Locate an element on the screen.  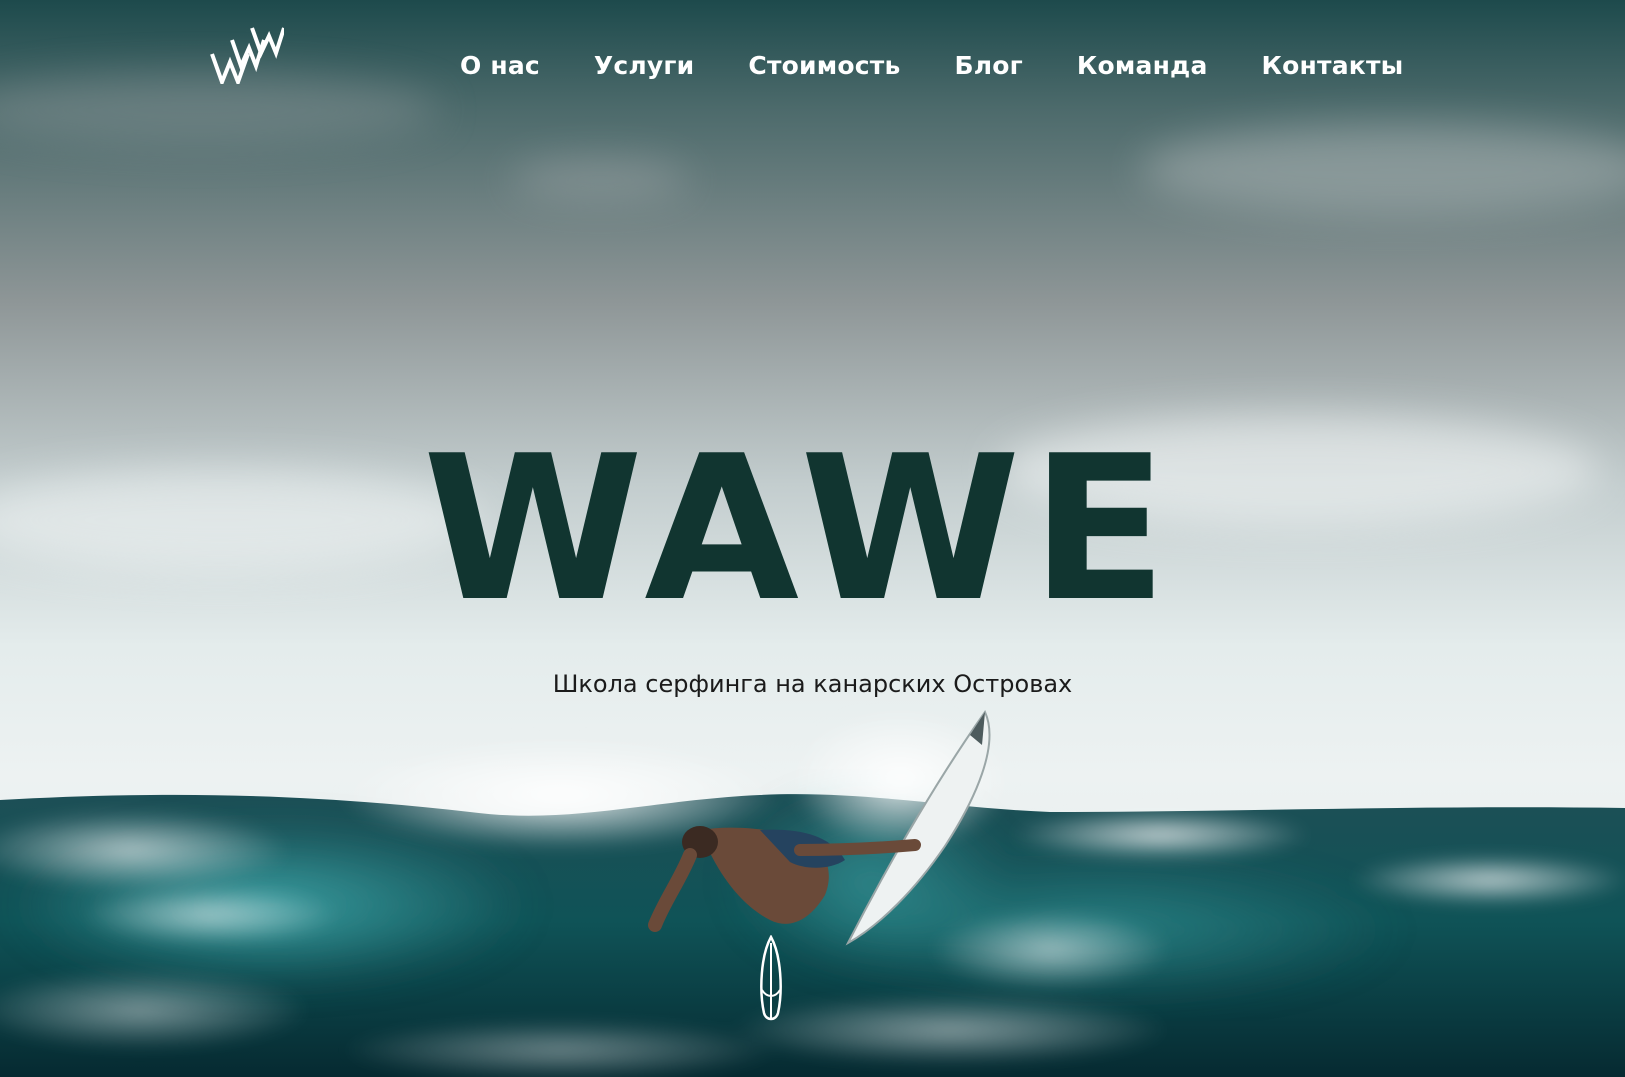
nav-item-contacts: Контакты is located at coordinates (1333, 66).